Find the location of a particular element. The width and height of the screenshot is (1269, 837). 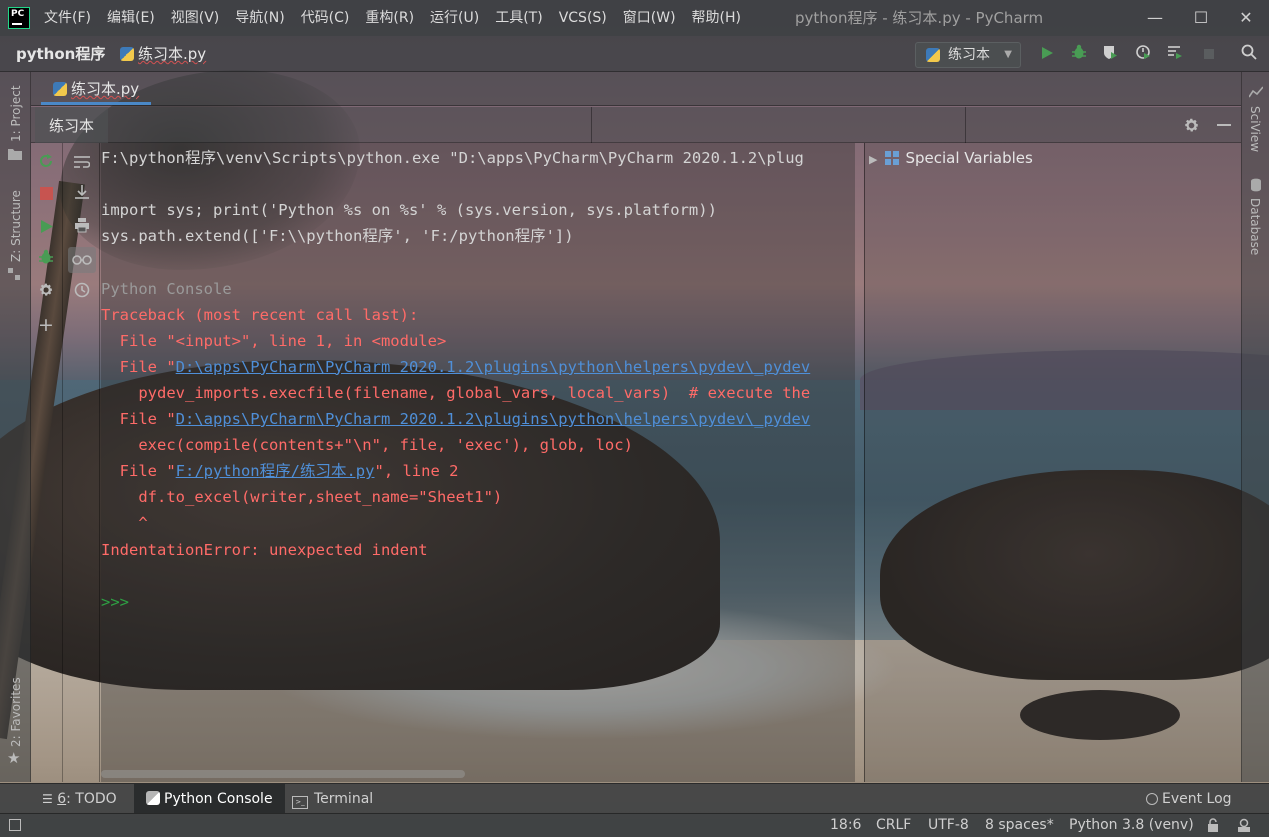

file-link: F:/python程序/练习本.py is located at coordinates (275, 471).